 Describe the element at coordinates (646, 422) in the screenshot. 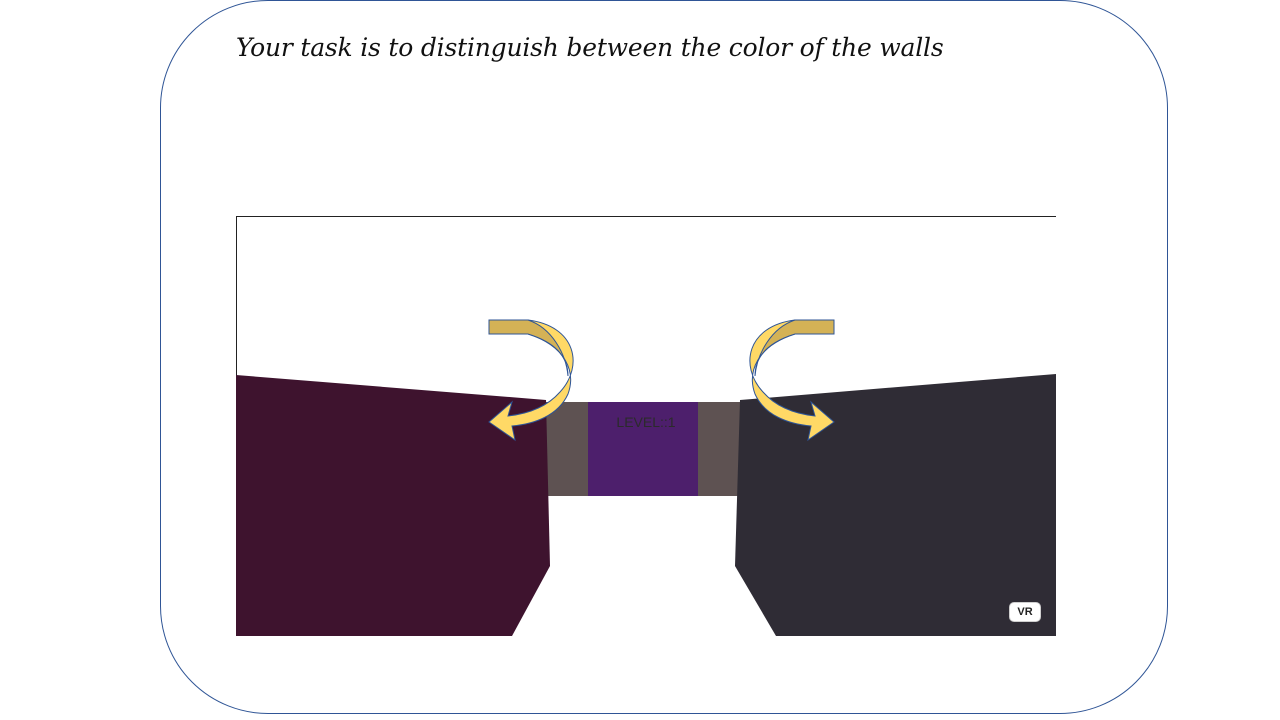

I see `level-label: LEVEL::1` at that location.